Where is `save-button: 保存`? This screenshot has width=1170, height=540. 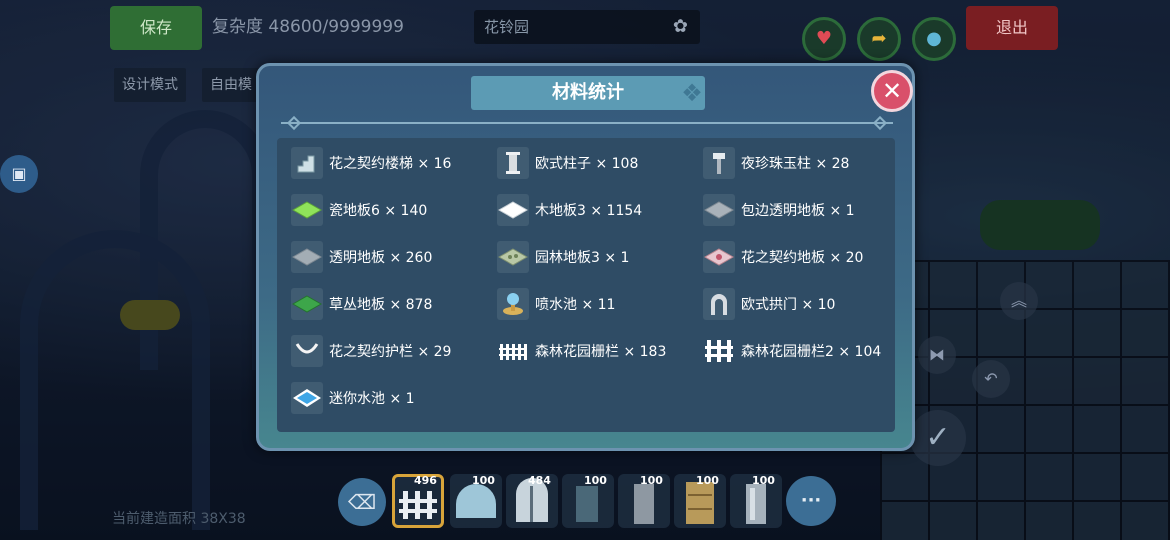 save-button: 保存 is located at coordinates (156, 28).